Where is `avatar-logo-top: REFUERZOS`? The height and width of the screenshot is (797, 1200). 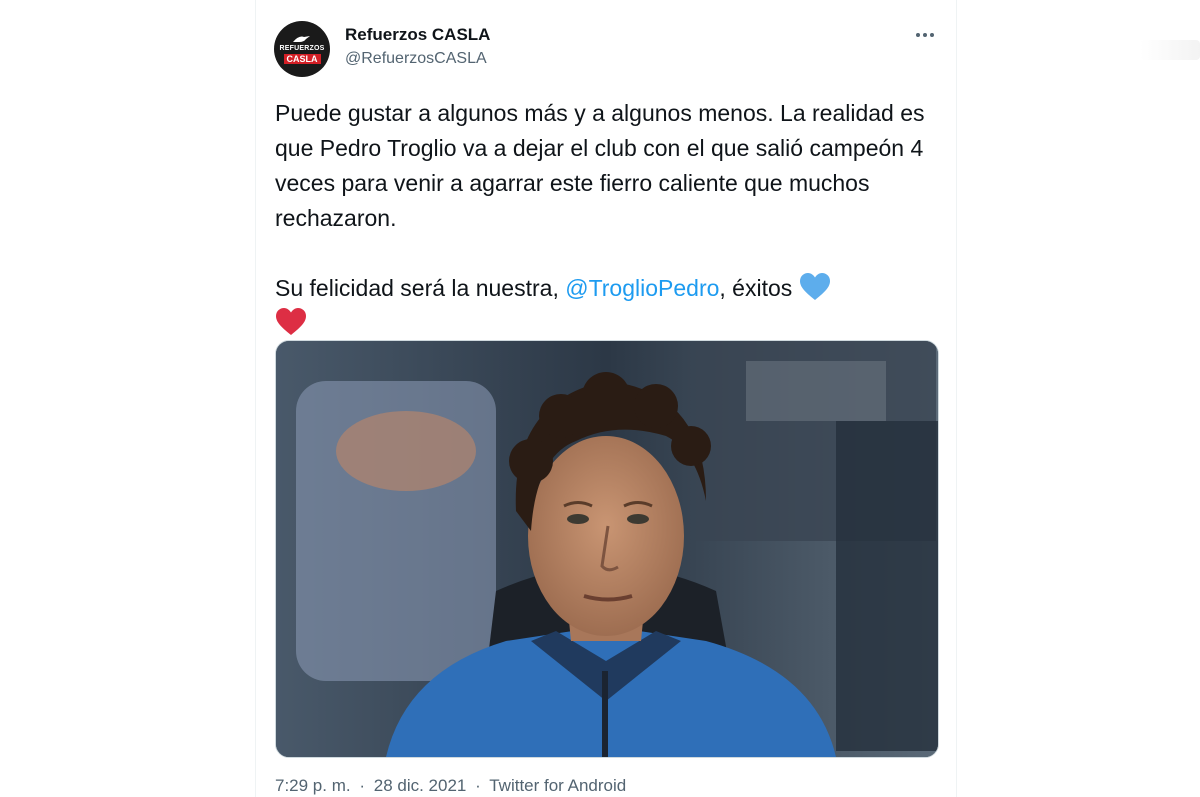 avatar-logo-top: REFUERZOS is located at coordinates (302, 48).